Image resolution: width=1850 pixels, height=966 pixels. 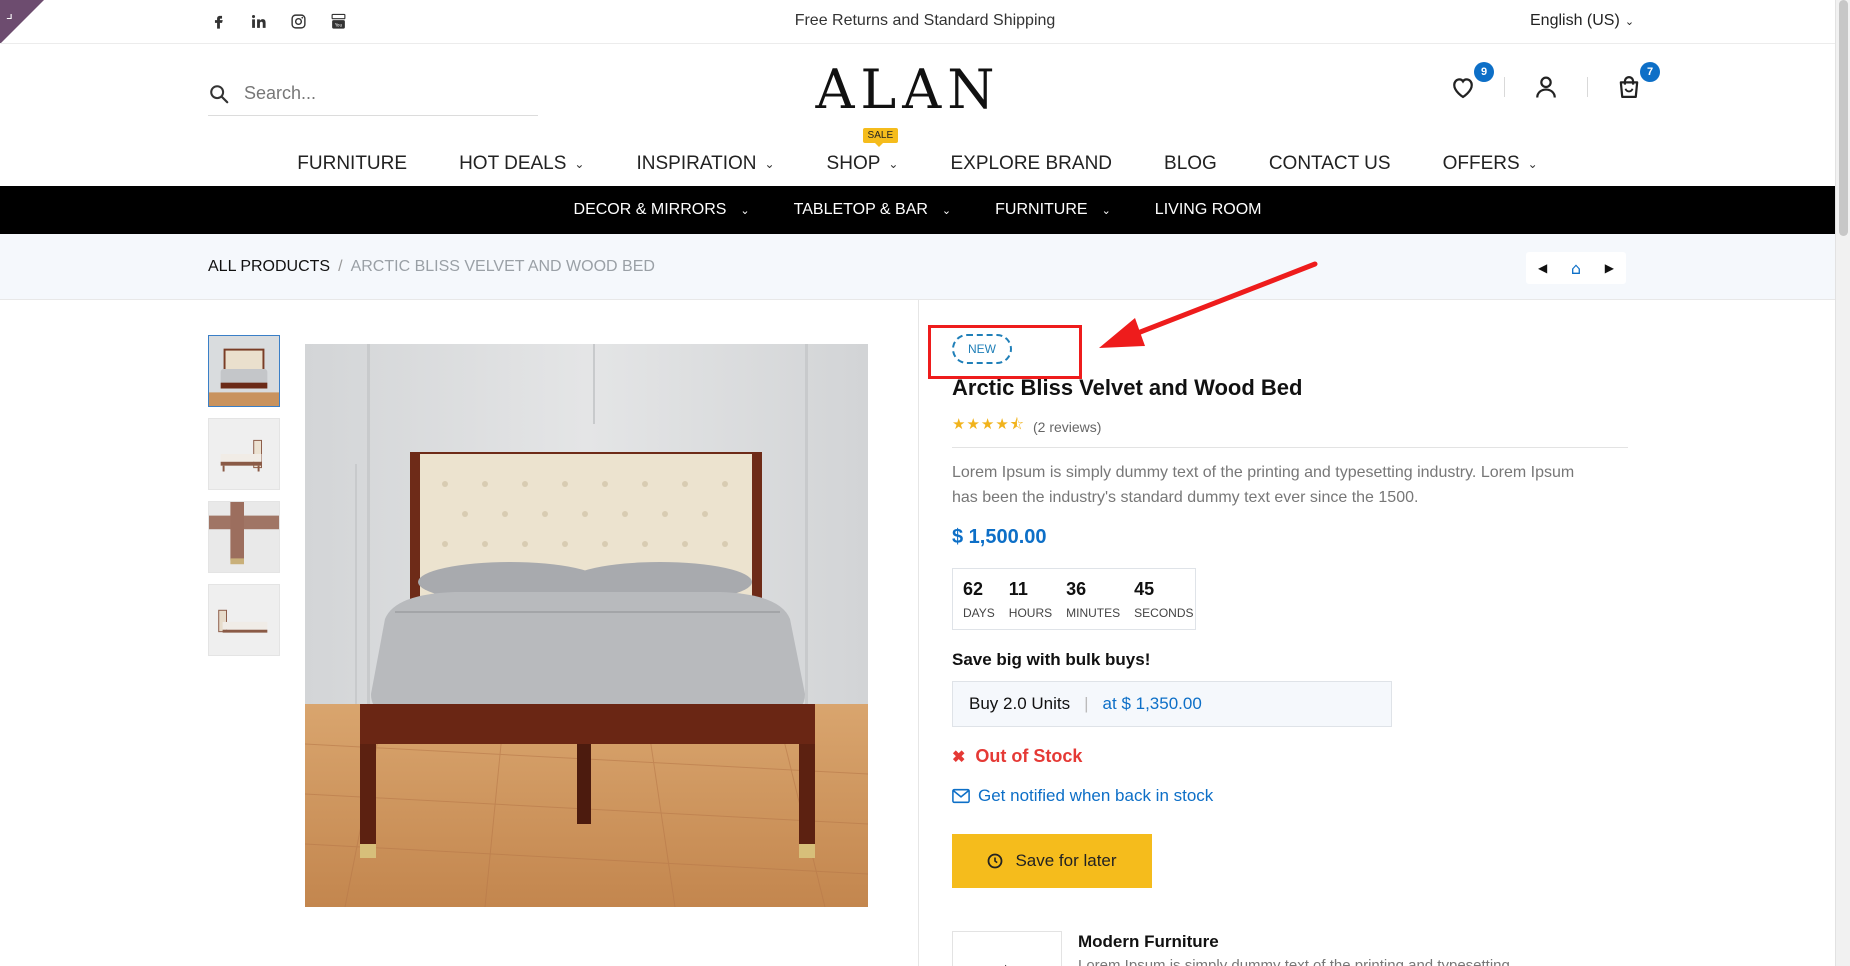 What do you see at coordinates (1650, 72) in the screenshot?
I see `cart-count-badge: 7` at bounding box center [1650, 72].